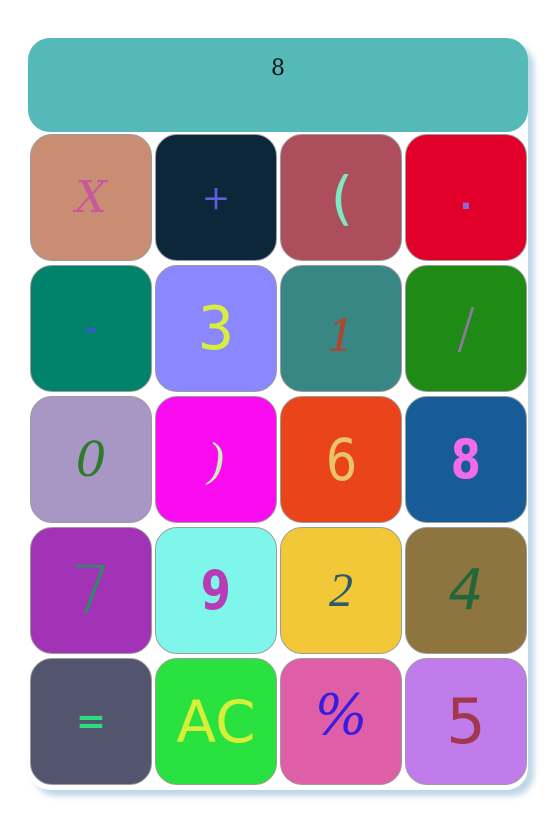 The image size is (549, 826). I want to click on digit-8-button-label: 8, so click(466, 459).